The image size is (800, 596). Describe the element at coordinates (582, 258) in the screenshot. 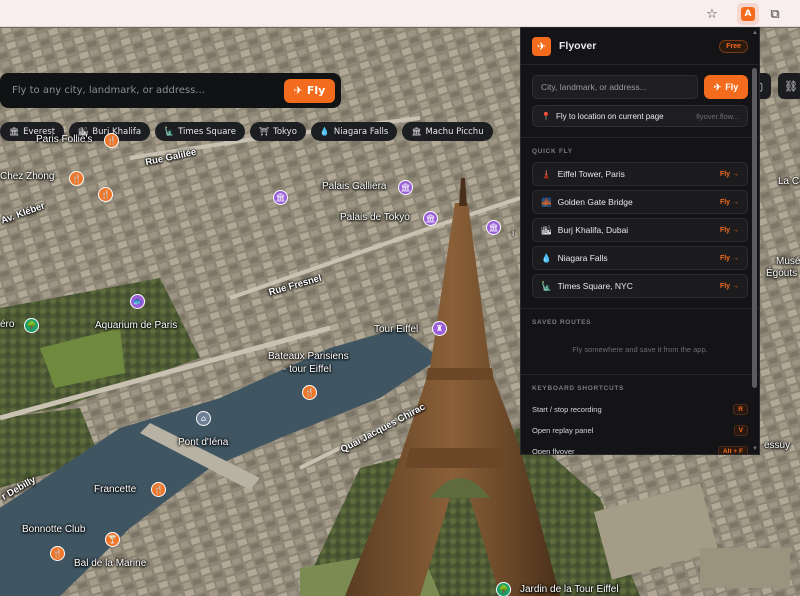

I see `quick-fly-label: Niagara Falls` at that location.